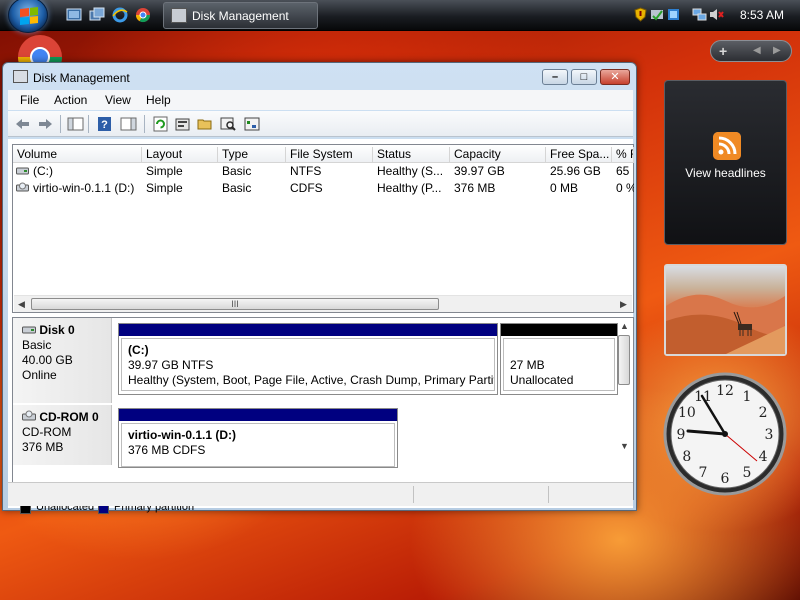 The image size is (800, 600). What do you see at coordinates (20, 76) in the screenshot?
I see `app-icon` at bounding box center [20, 76].